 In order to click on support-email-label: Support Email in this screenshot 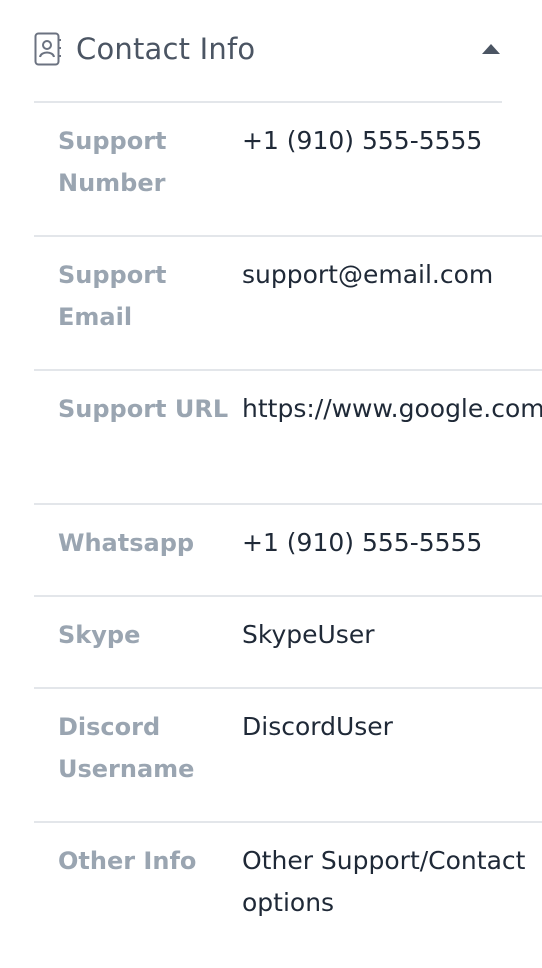, I will do `click(112, 296)`.